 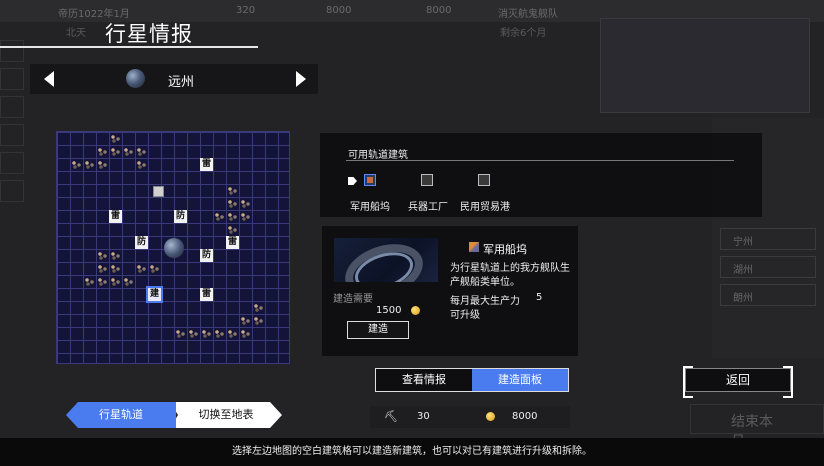 I want to click on prev-planet-button, so click(x=49, y=79).